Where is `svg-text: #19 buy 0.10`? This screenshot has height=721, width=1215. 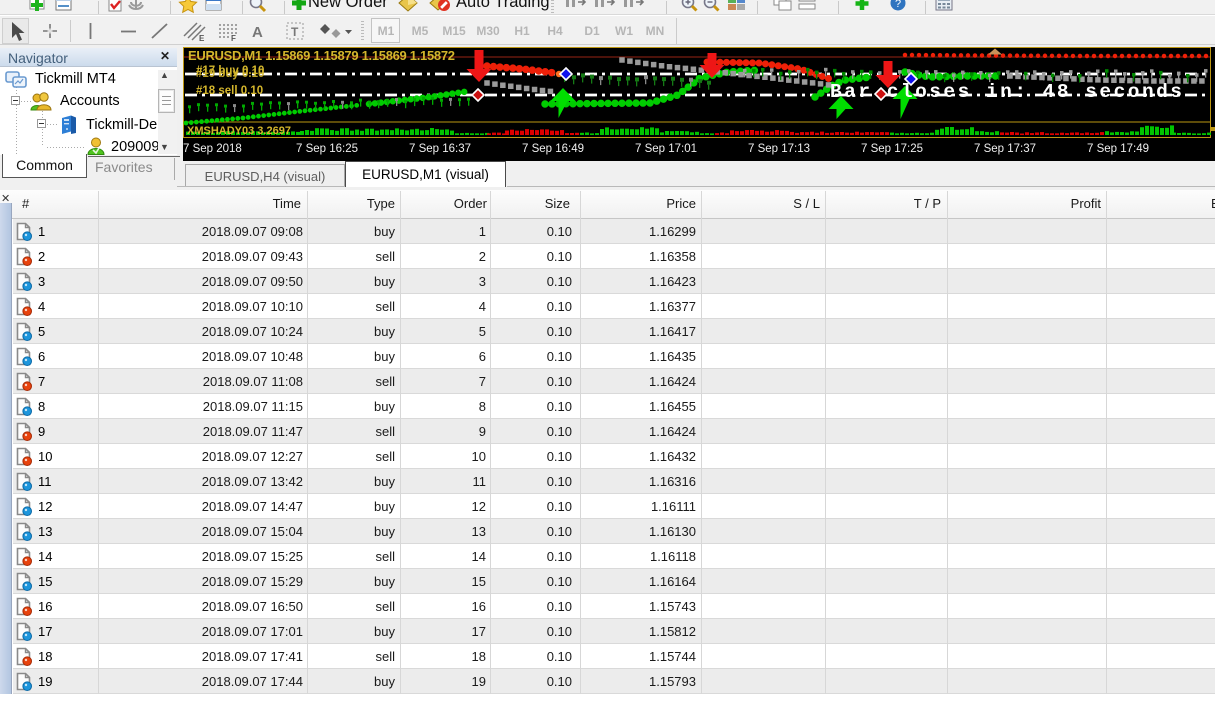
svg-text: #19 buy 0.10 is located at coordinates (230, 74).